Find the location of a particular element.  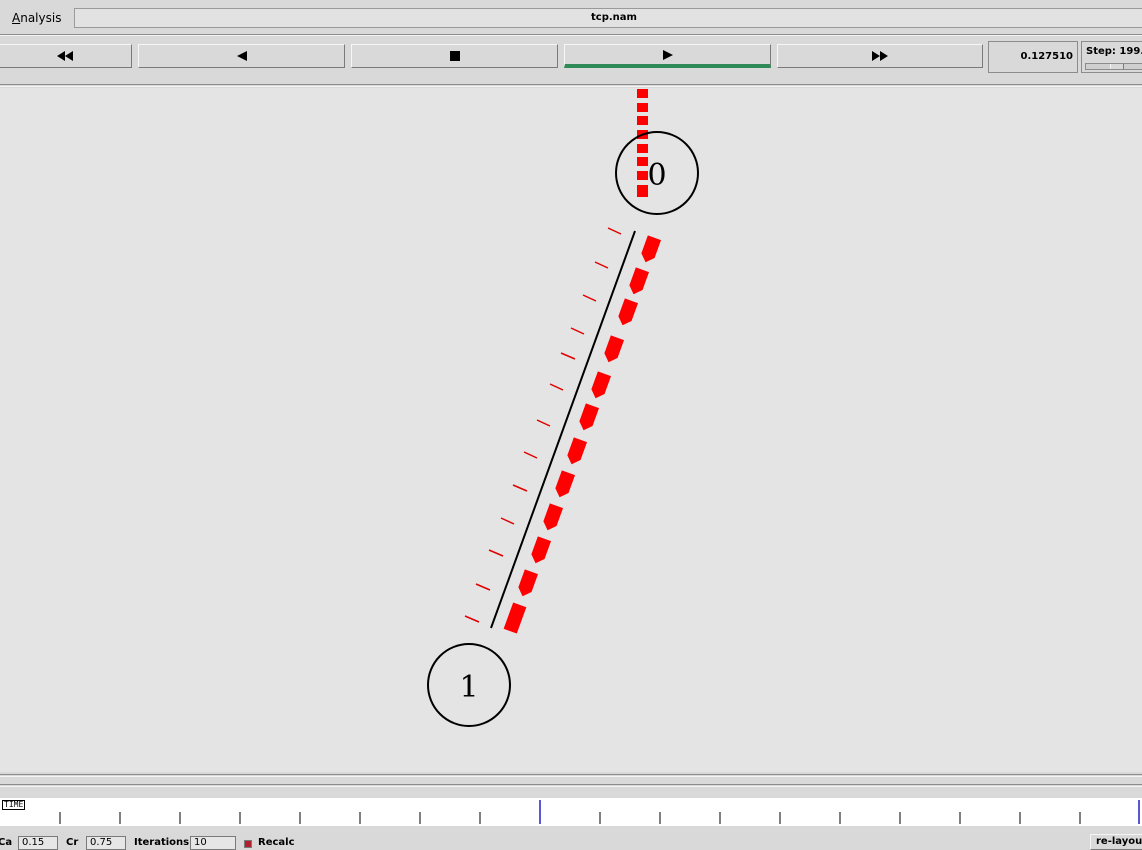

relayout-button: re-layout is located at coordinates (1116, 842).